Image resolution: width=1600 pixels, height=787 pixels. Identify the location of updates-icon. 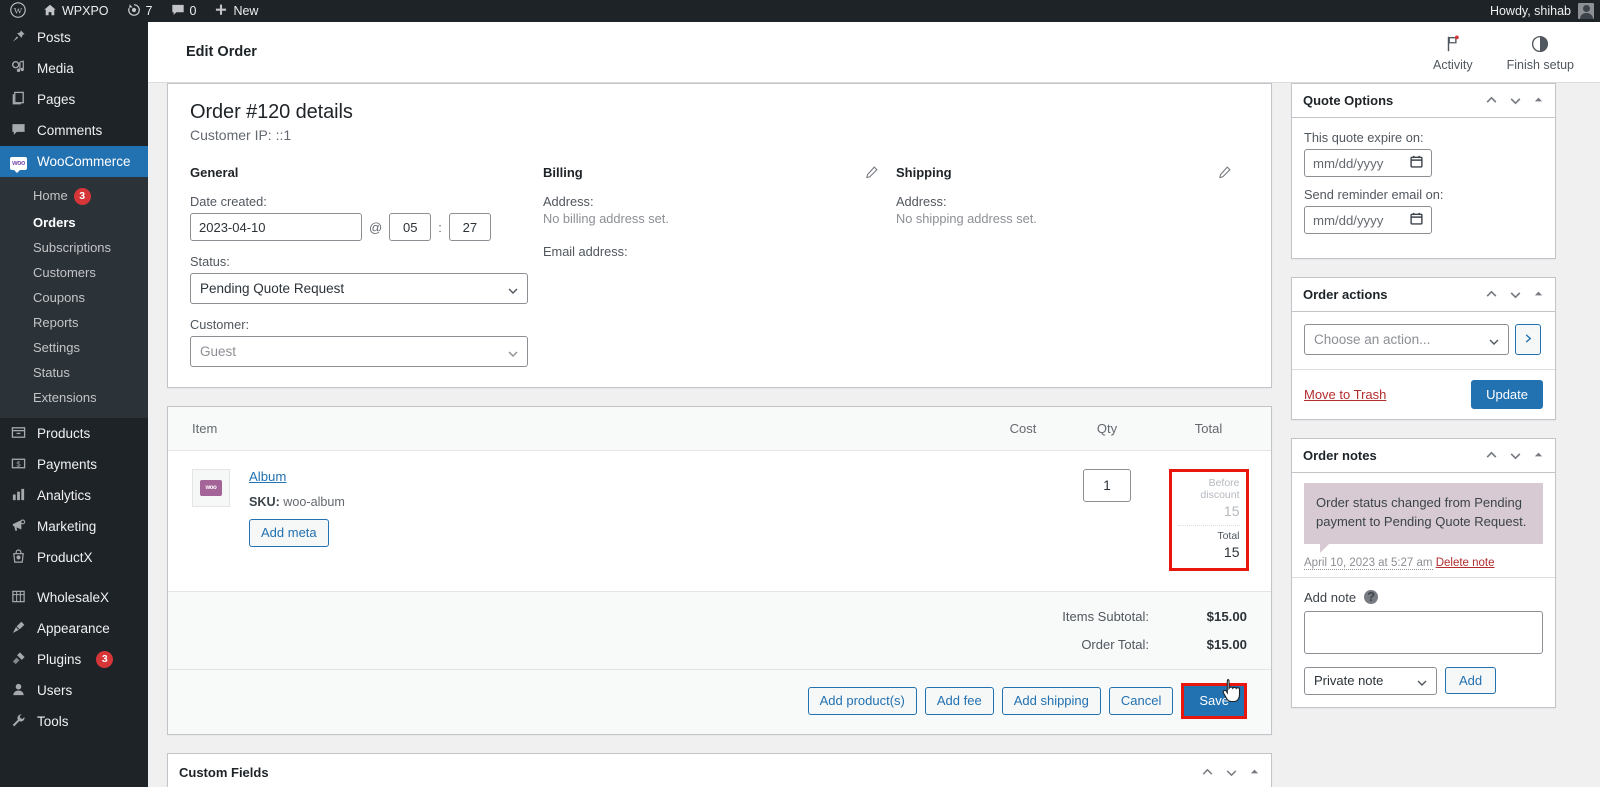
(134, 11).